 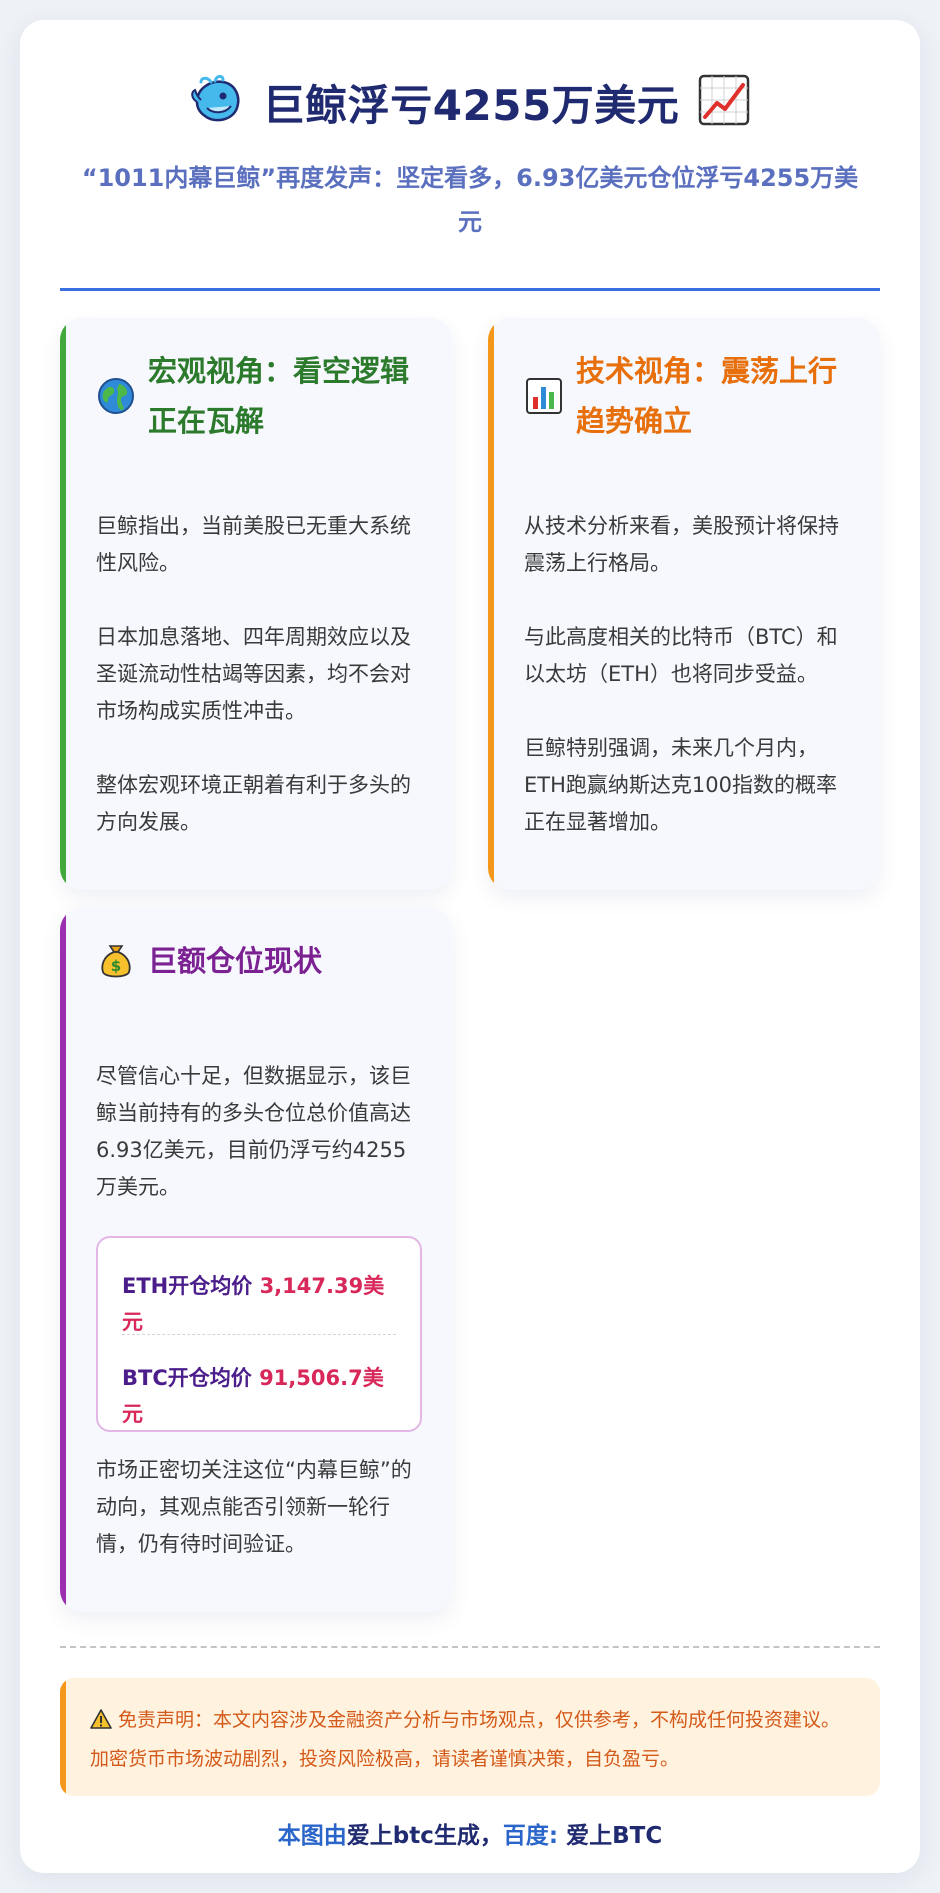 I want to click on whale-icon, so click(x=217, y=102).